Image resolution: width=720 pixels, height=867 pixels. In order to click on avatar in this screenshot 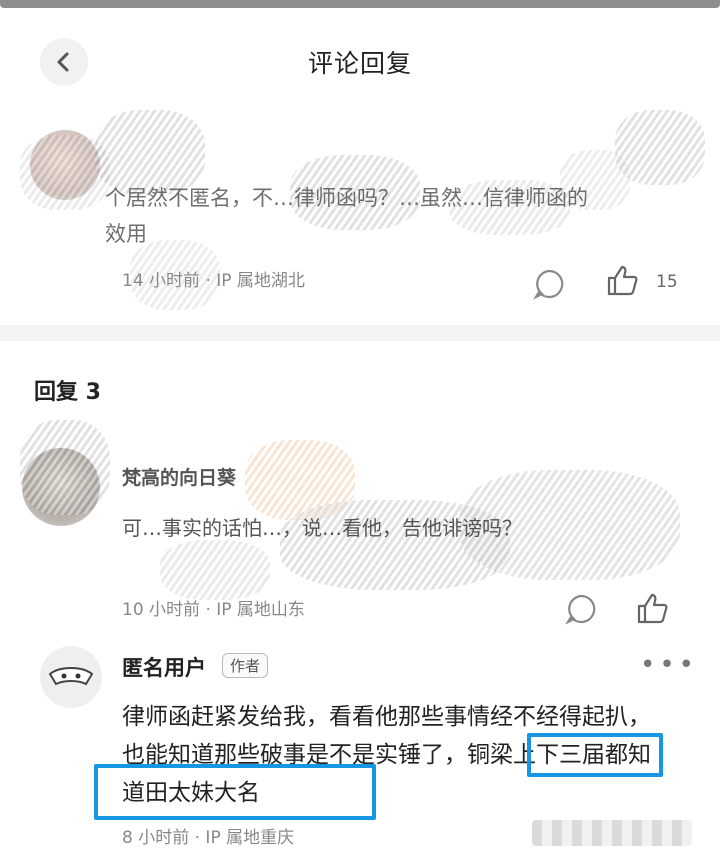, I will do `click(71, 677)`.